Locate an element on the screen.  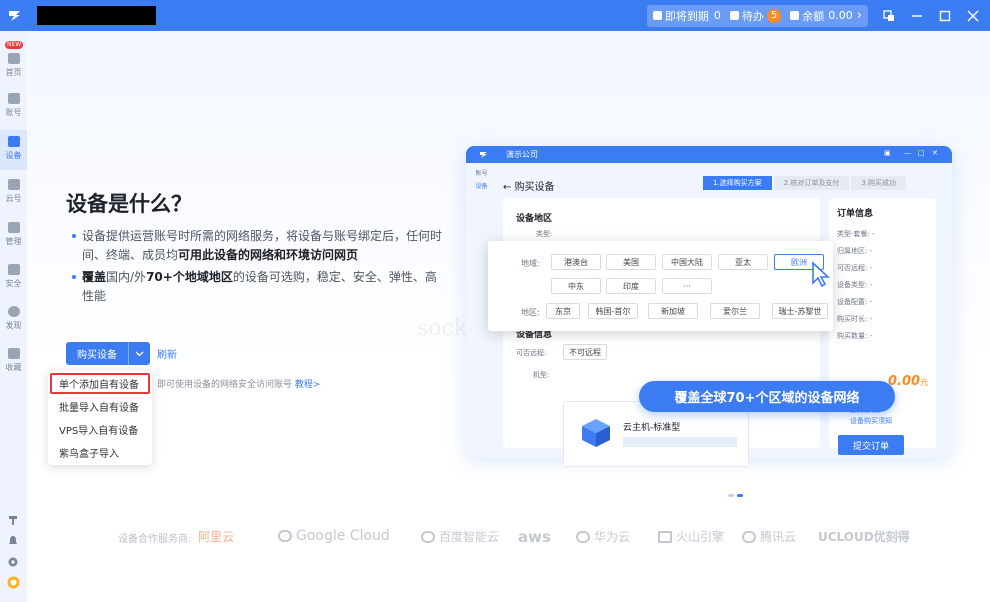
bullet-2-bold-c: 70+个地域地区 is located at coordinates (189, 277).